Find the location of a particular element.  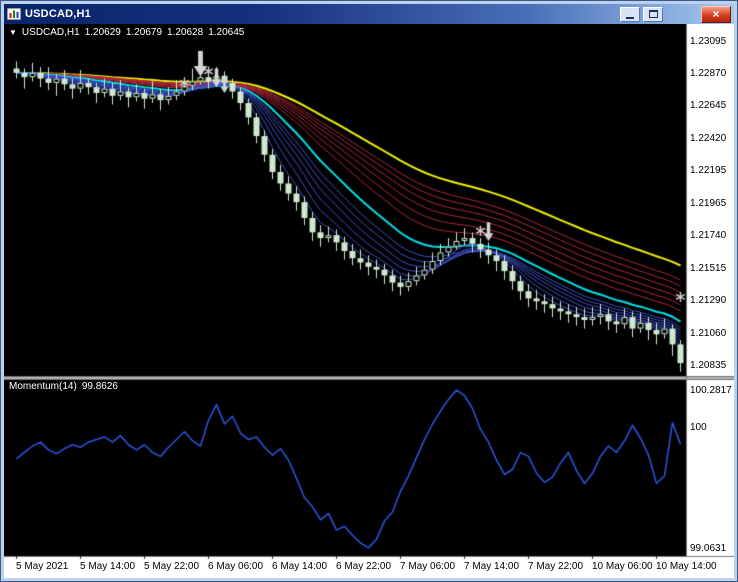

chart-dropdown-icon: ▼ is located at coordinates (13, 32).